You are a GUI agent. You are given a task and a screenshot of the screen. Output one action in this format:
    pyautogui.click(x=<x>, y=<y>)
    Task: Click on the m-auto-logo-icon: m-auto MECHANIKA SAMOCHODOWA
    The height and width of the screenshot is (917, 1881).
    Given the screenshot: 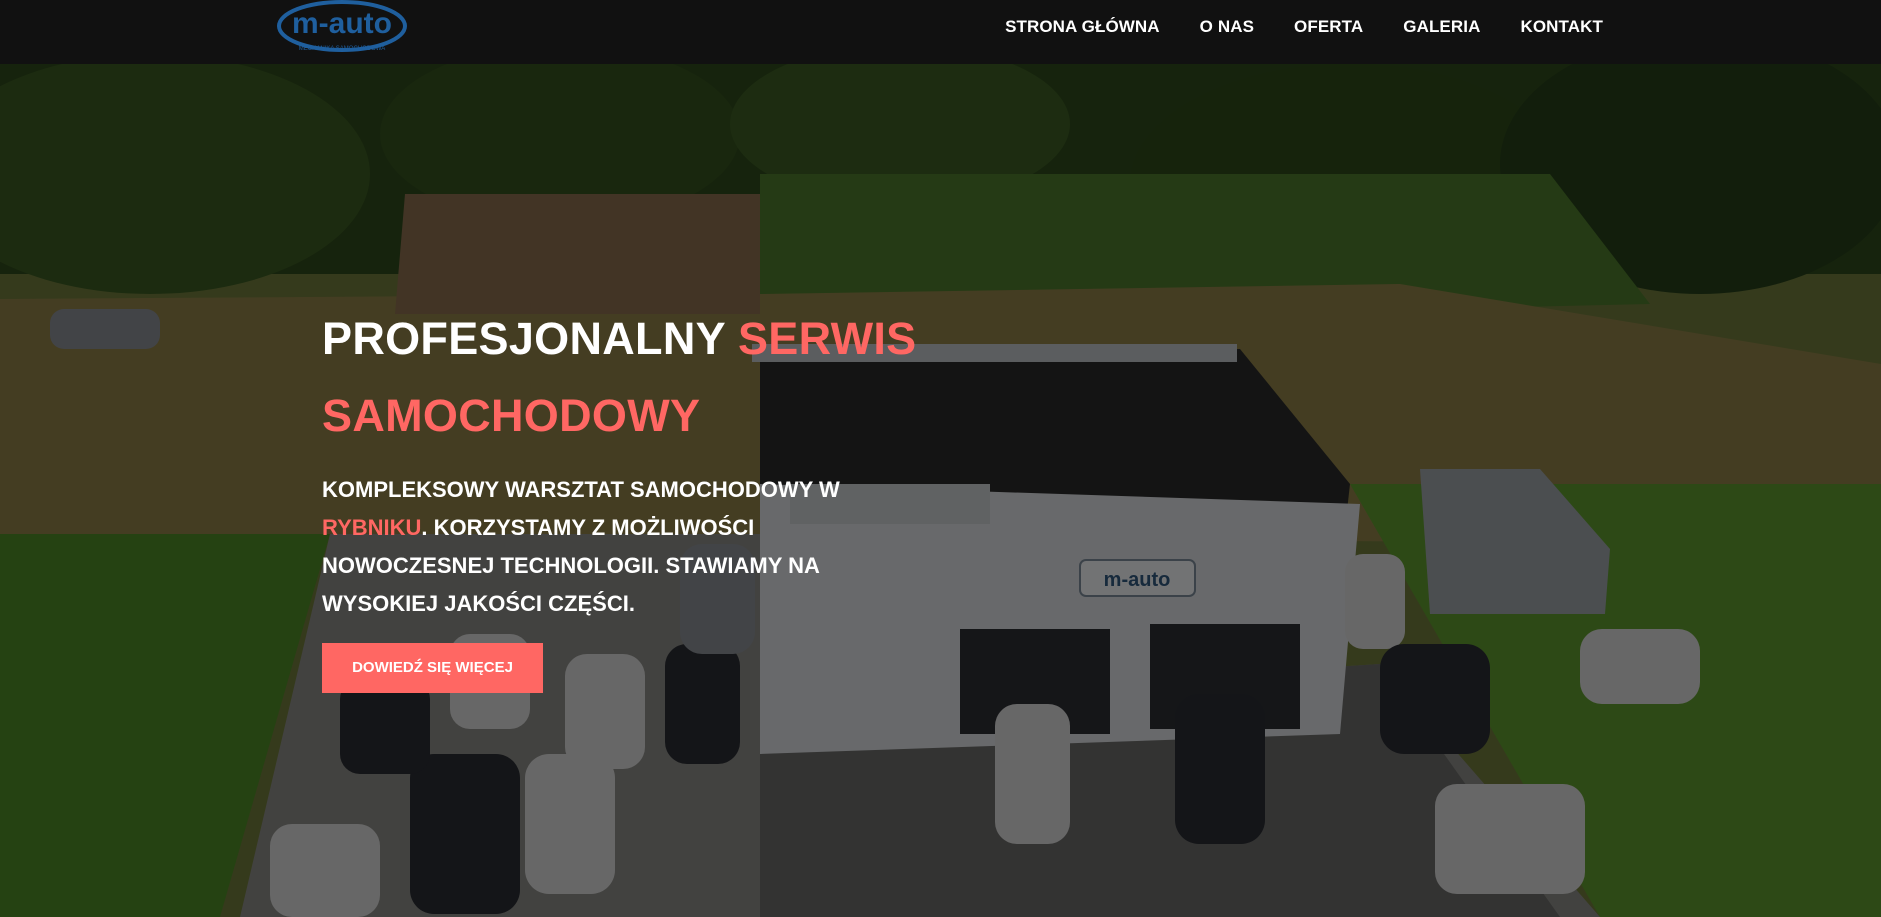 What is the action you would take?
    pyautogui.click(x=342, y=26)
    